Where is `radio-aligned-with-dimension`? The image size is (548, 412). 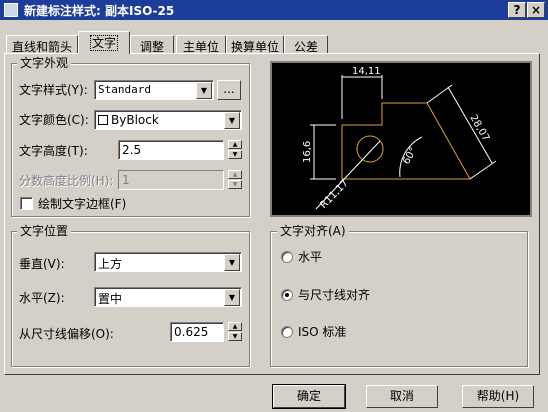
radio-aligned-with-dimension is located at coordinates (287, 295).